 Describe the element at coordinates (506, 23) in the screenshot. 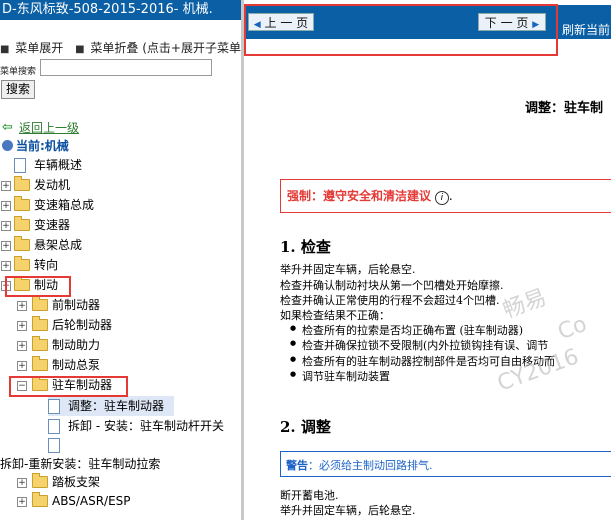

I see `next-page-label: 下 一 页` at that location.